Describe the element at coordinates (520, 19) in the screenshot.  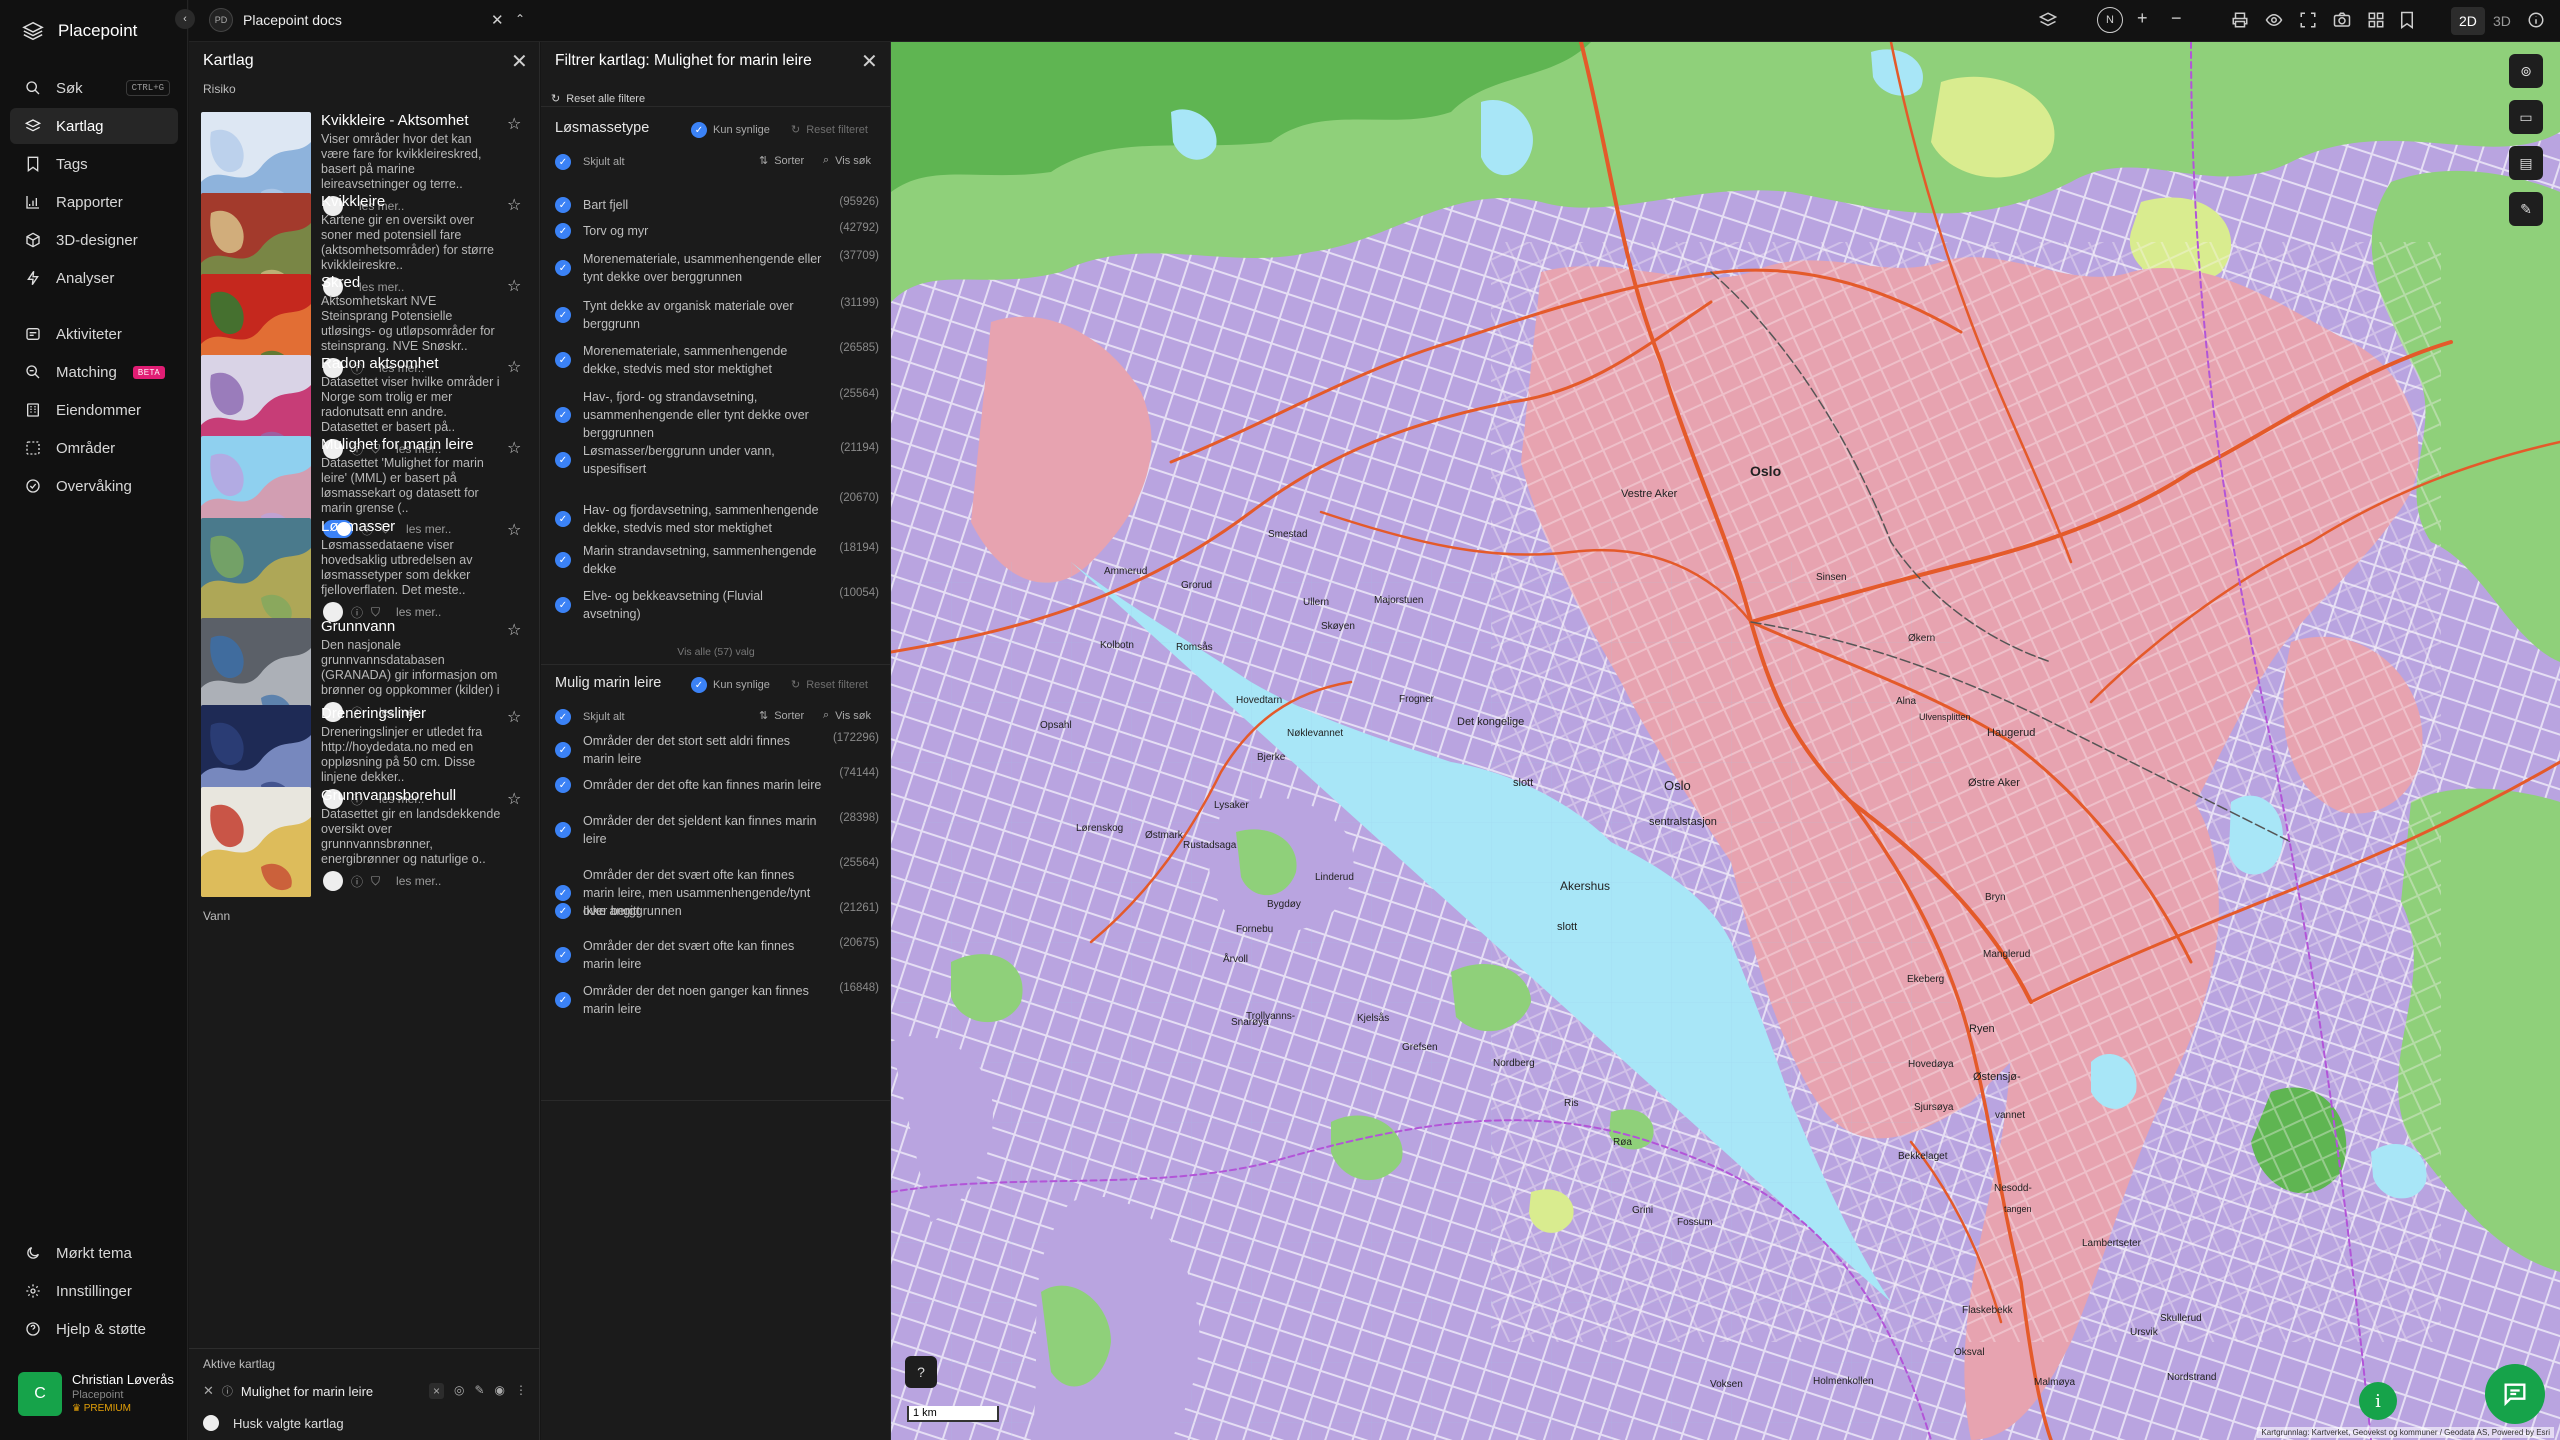
I see `chevron-updown-icon: ⌃` at that location.